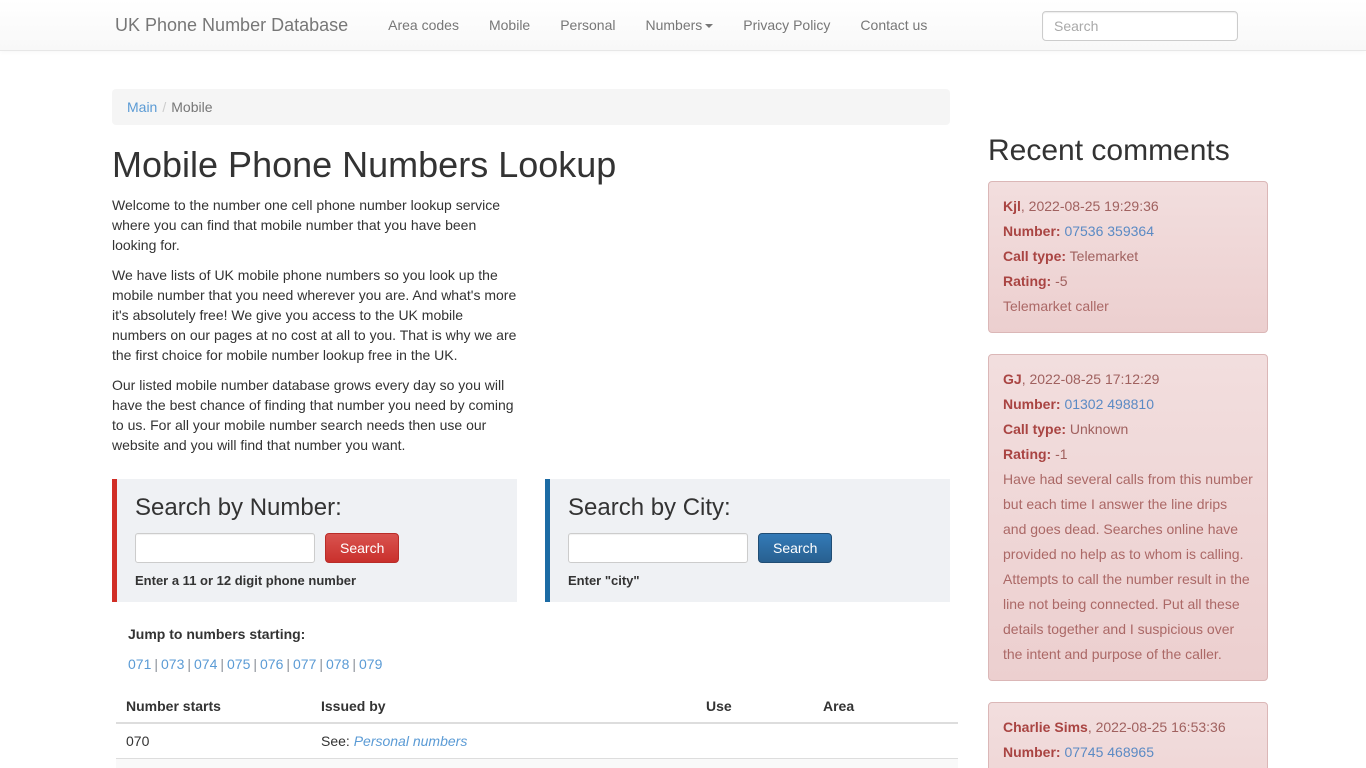 This screenshot has height=768, width=1366. Describe the element at coordinates (1099, 429) in the screenshot. I see `comment-calltype-value: Unknown` at that location.